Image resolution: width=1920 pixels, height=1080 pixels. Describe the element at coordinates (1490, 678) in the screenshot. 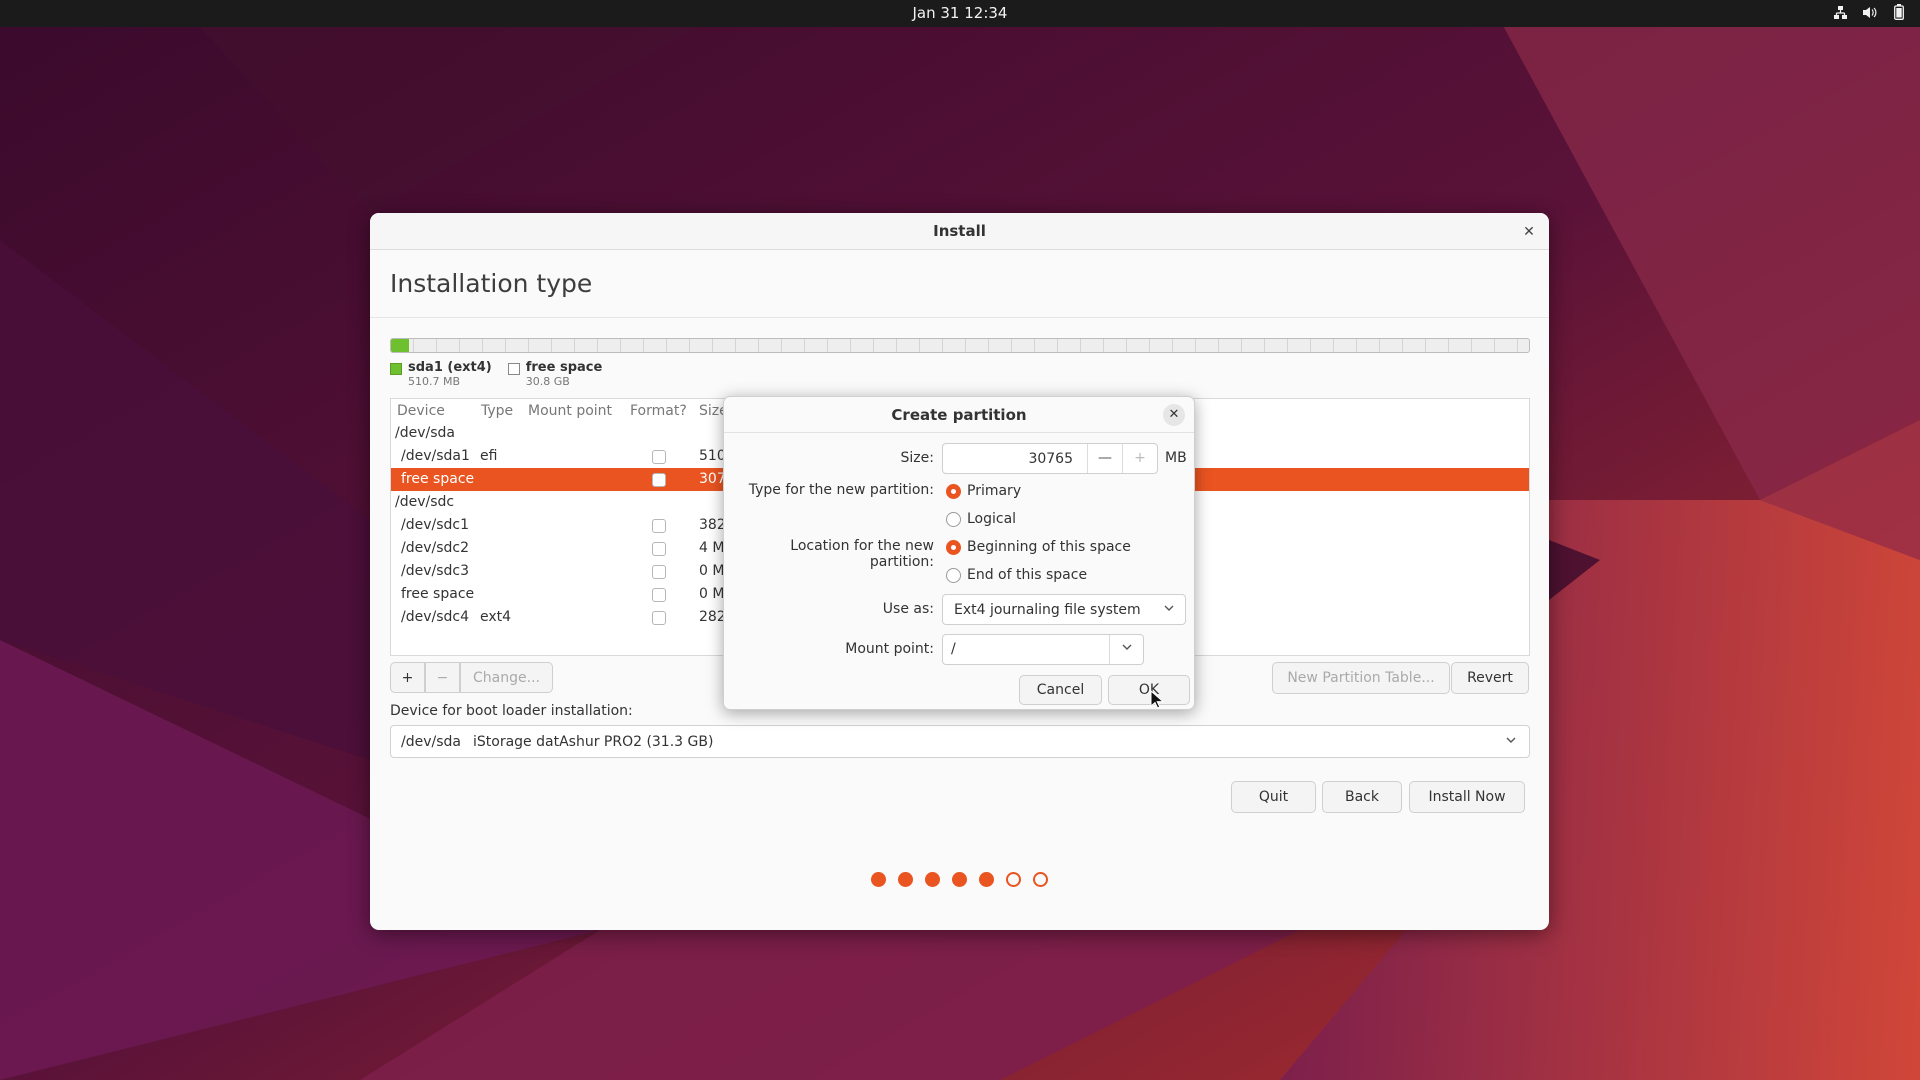

I see `revert-button: Revert` at that location.